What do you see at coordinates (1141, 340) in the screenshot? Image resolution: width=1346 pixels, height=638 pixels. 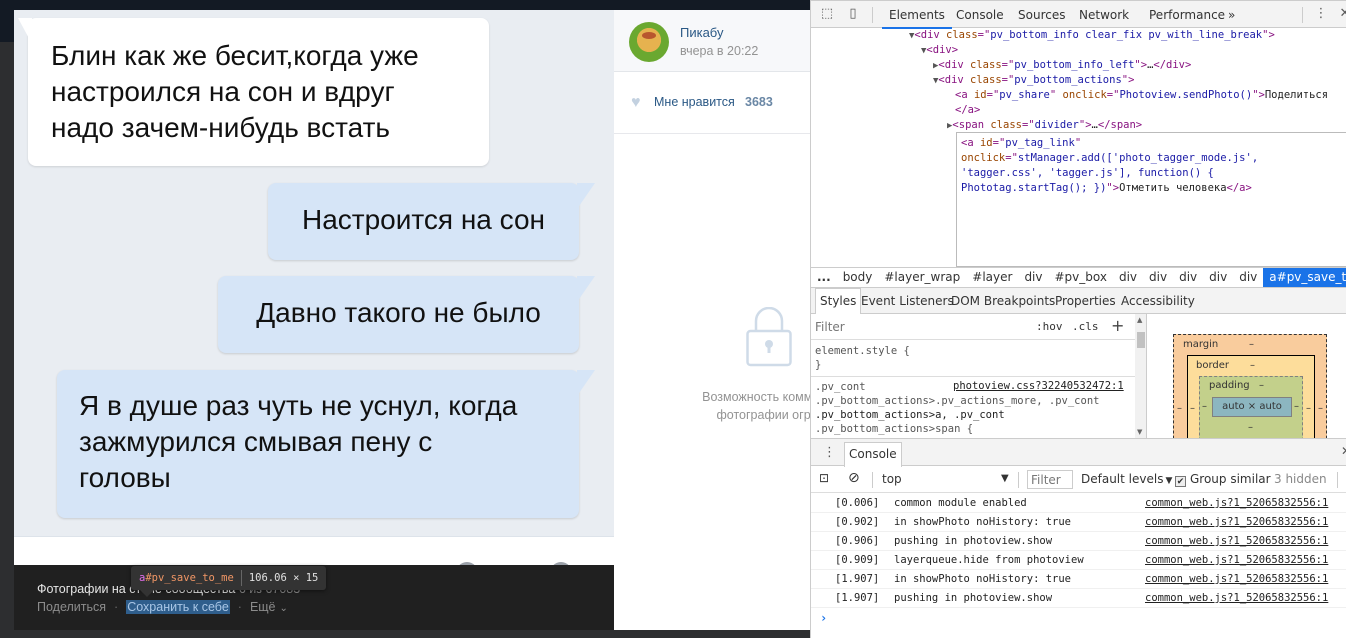 I see `scrollbar-thumb` at bounding box center [1141, 340].